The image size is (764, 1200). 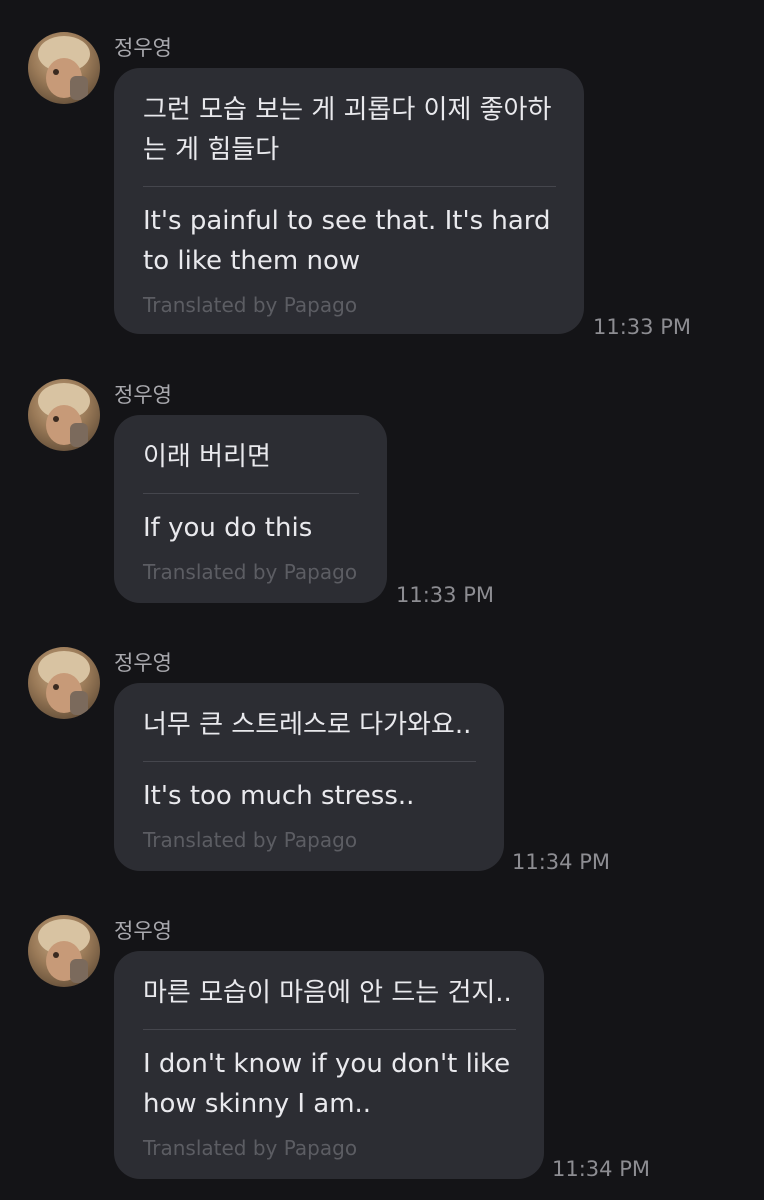 I want to click on translation-line: It's painful to see that. It's hard, so click(x=347, y=221).